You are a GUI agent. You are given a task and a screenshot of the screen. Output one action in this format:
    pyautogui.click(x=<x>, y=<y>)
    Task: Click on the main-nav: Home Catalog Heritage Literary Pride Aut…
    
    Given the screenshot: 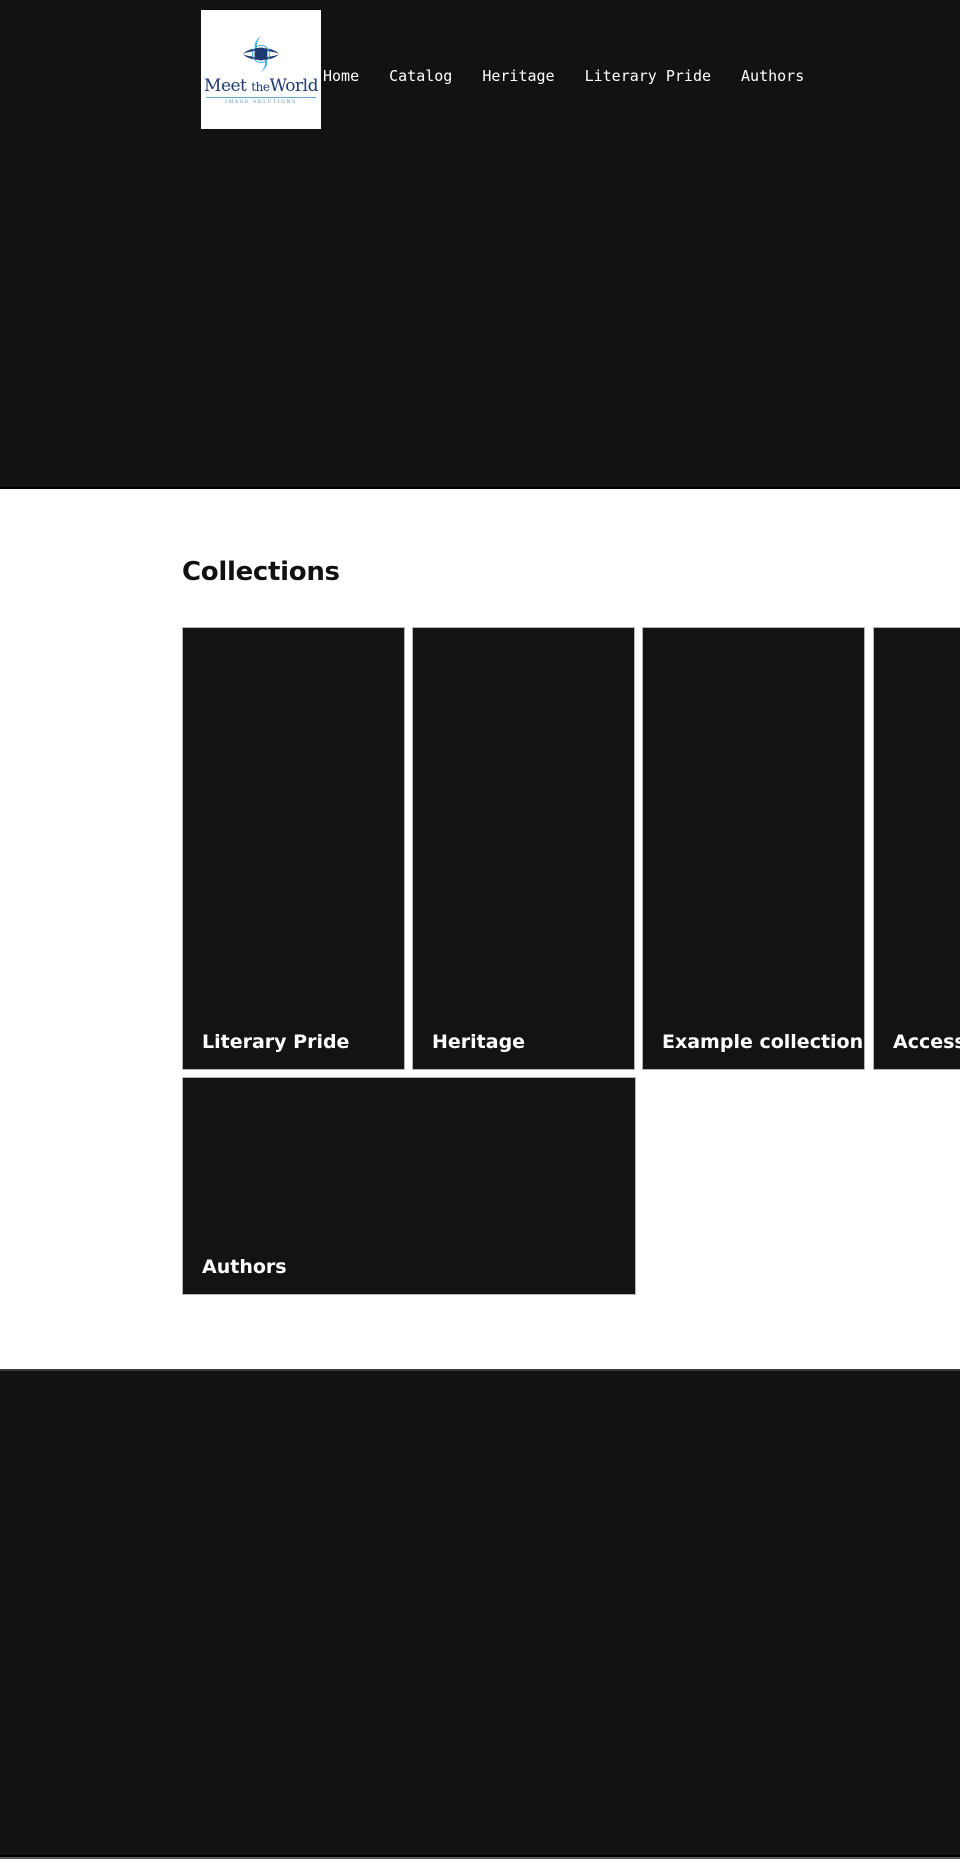 What is the action you would take?
    pyautogui.click(x=578, y=76)
    